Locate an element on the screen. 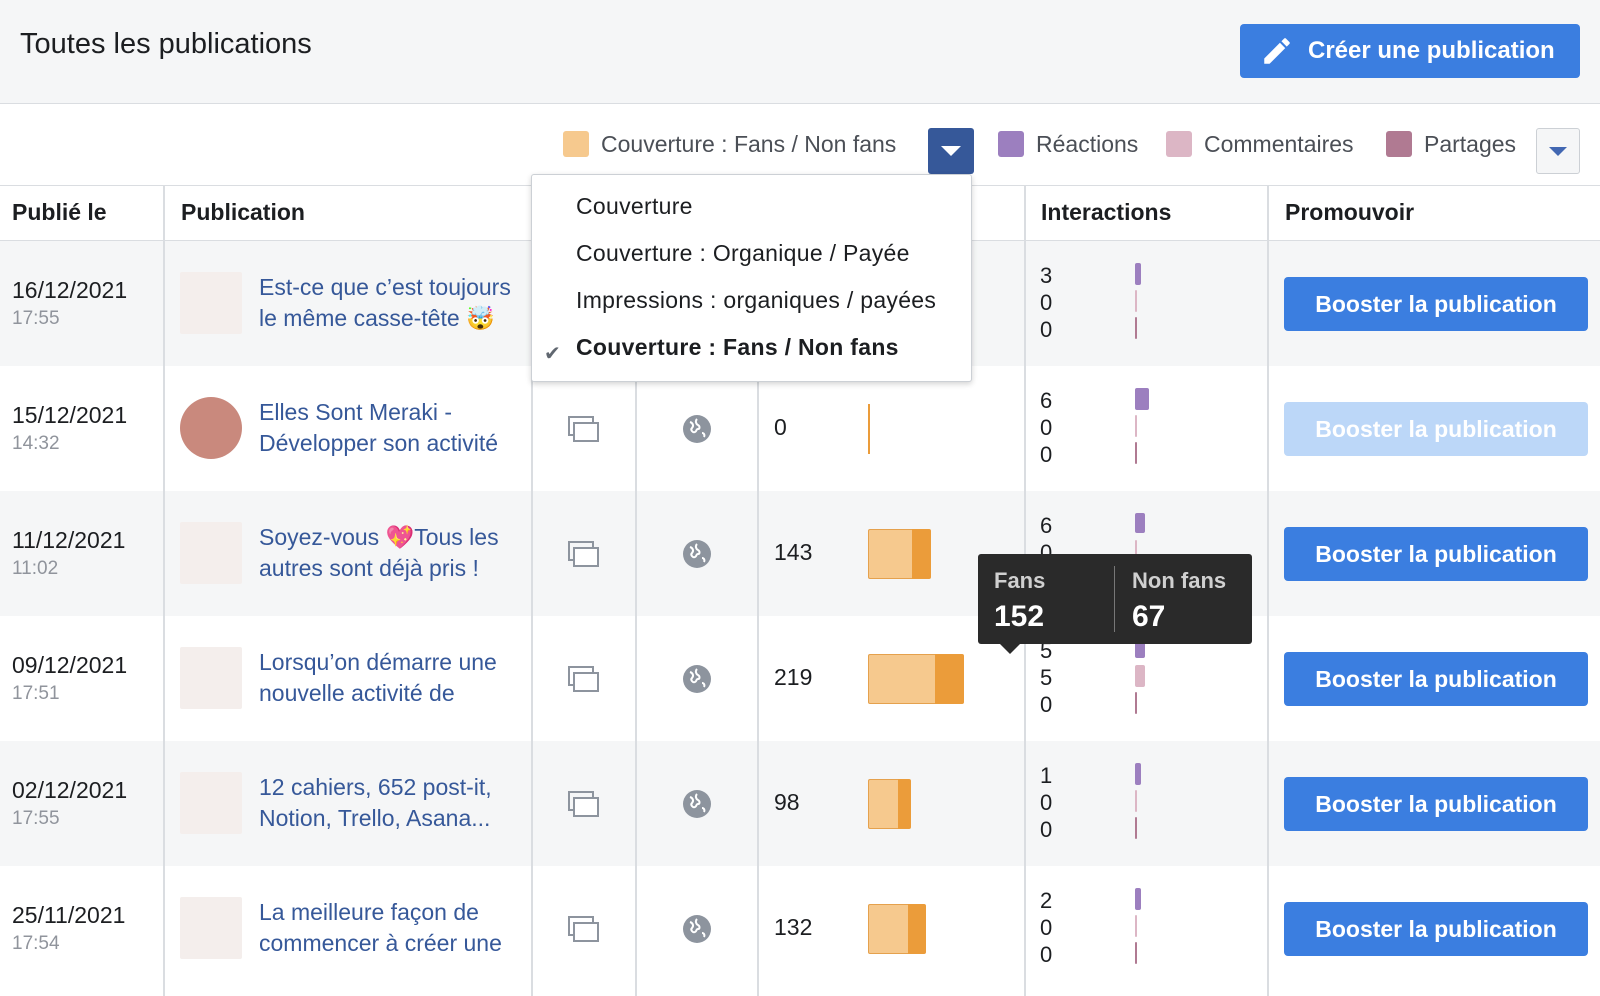 This screenshot has height=996, width=1600. menu-item-couverture-organique-payee: Couverture : Organique / Payée is located at coordinates (743, 253).